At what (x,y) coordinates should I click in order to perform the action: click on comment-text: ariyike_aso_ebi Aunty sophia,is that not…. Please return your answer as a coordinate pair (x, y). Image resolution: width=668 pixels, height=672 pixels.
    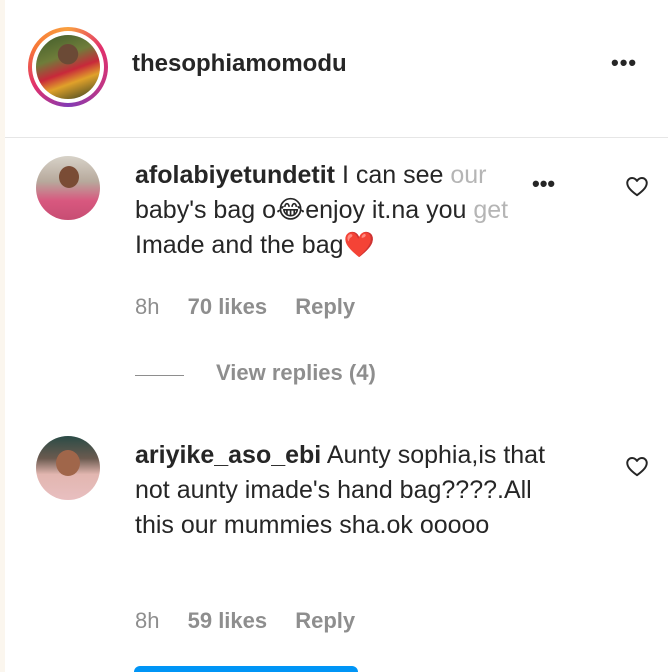
    Looking at the image, I should click on (340, 490).